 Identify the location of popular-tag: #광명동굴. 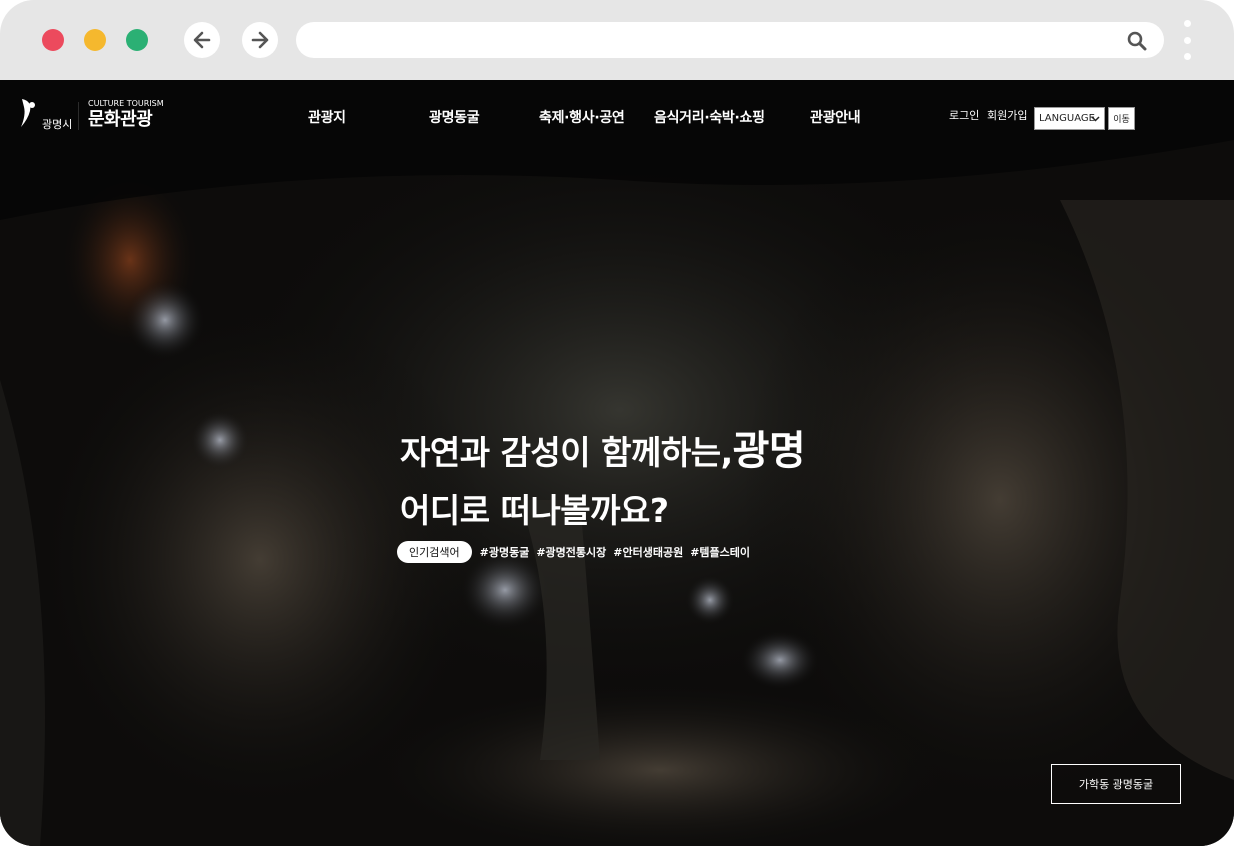
(505, 552).